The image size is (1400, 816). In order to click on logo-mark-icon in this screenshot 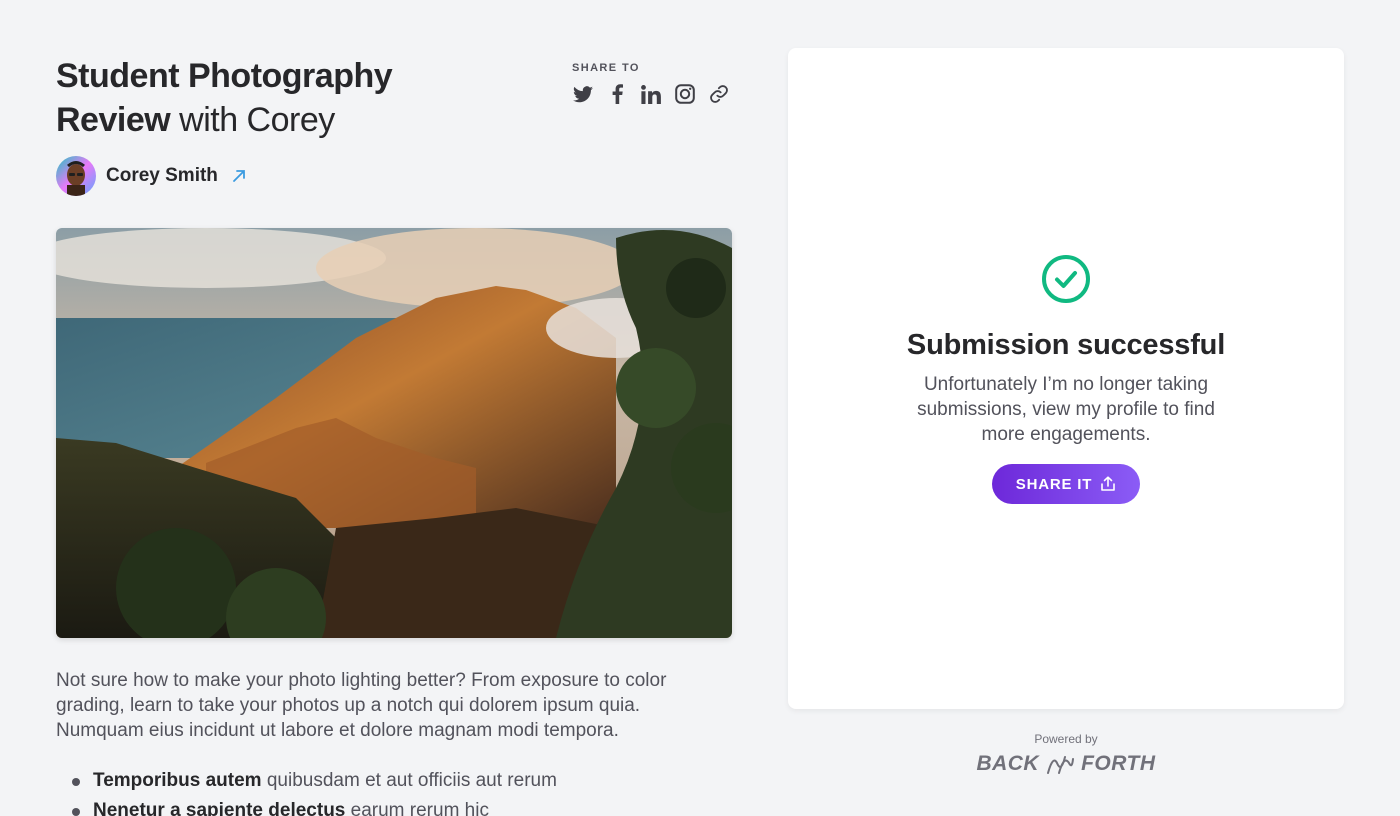, I will do `click(1061, 765)`.